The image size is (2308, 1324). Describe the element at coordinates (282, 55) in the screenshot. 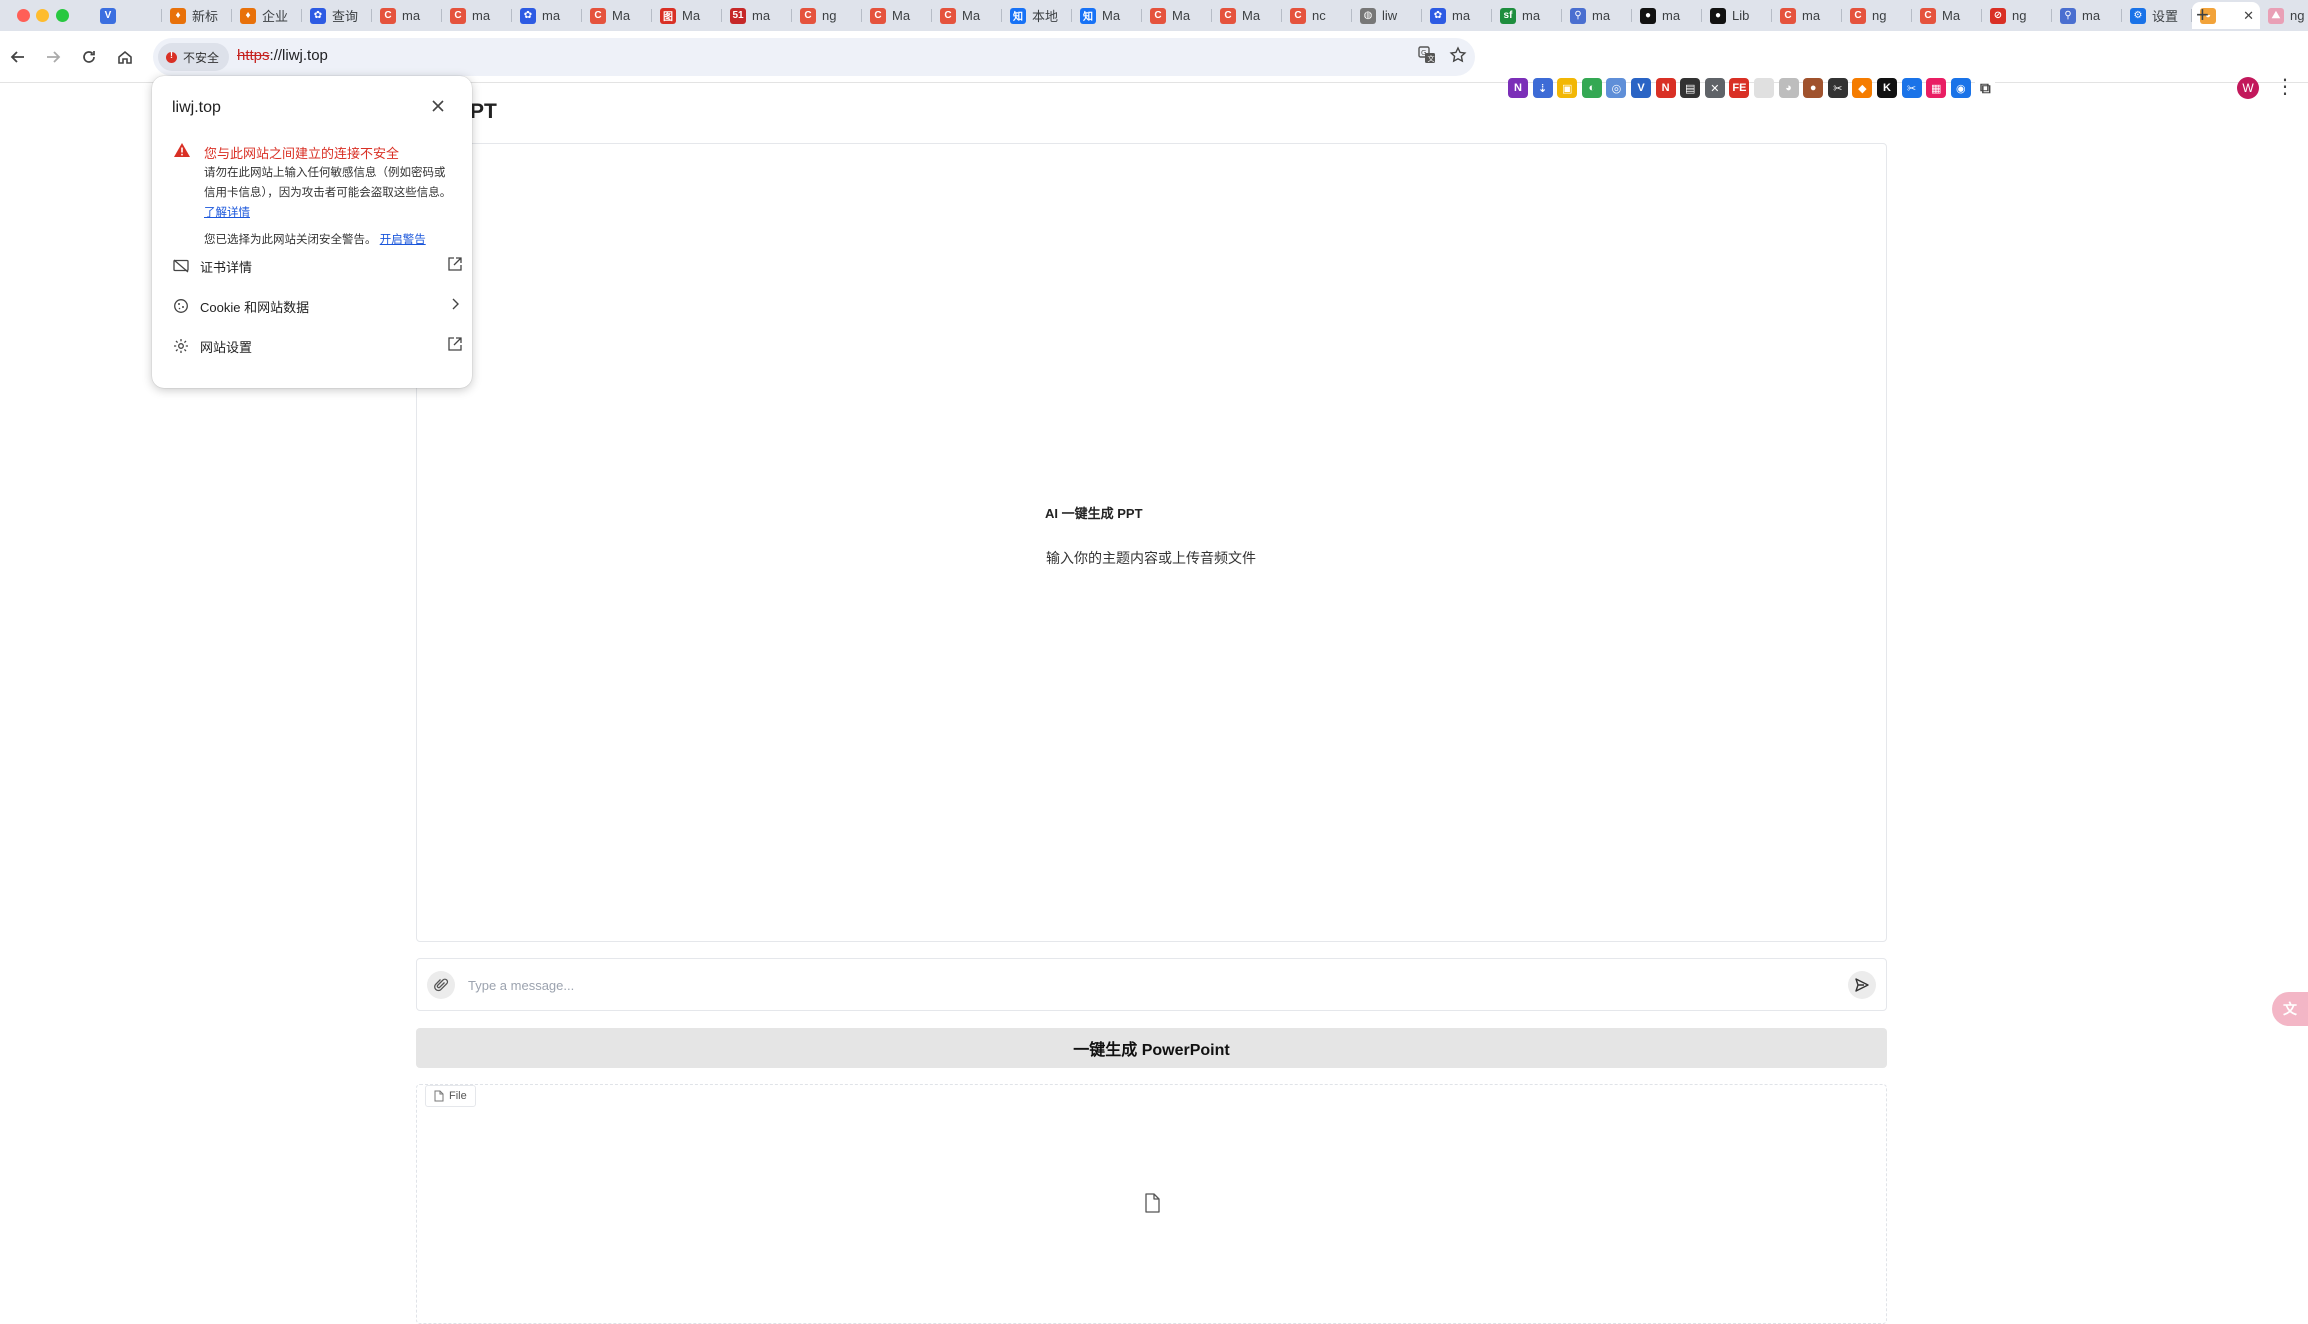

I see `url-text: https://liwj.top` at that location.